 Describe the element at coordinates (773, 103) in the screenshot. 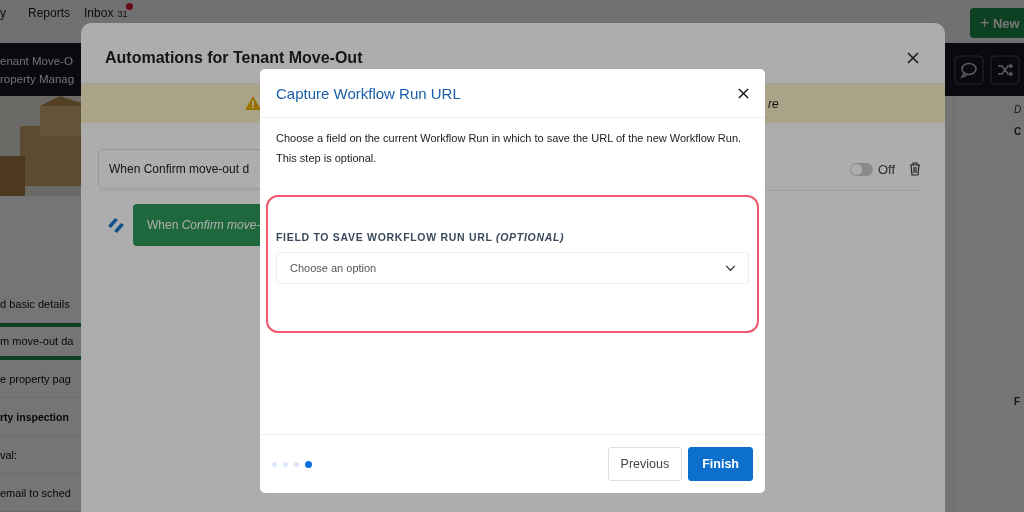

I see `banner-text: re` at that location.